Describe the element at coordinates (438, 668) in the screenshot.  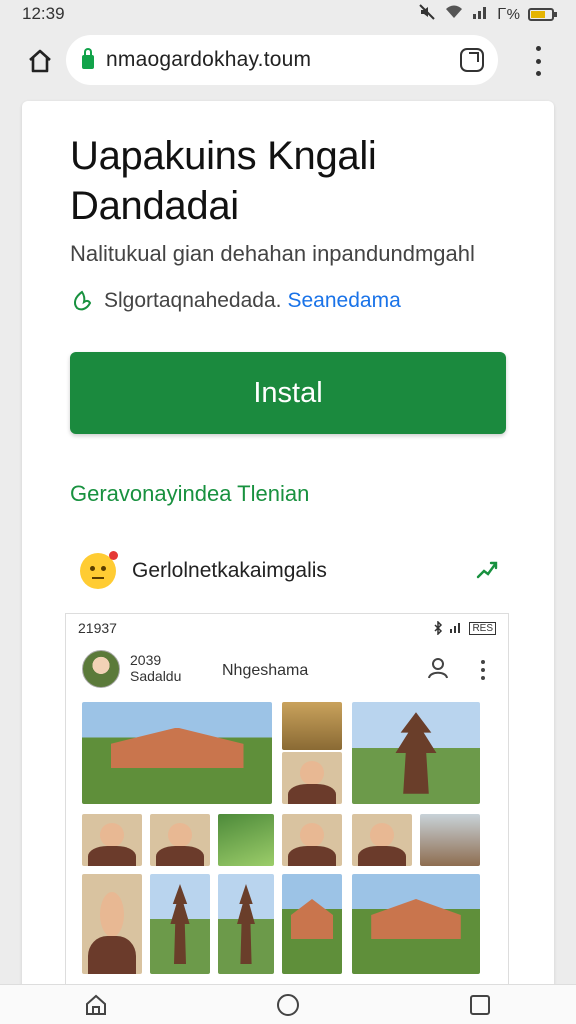
I see `person-icon` at that location.